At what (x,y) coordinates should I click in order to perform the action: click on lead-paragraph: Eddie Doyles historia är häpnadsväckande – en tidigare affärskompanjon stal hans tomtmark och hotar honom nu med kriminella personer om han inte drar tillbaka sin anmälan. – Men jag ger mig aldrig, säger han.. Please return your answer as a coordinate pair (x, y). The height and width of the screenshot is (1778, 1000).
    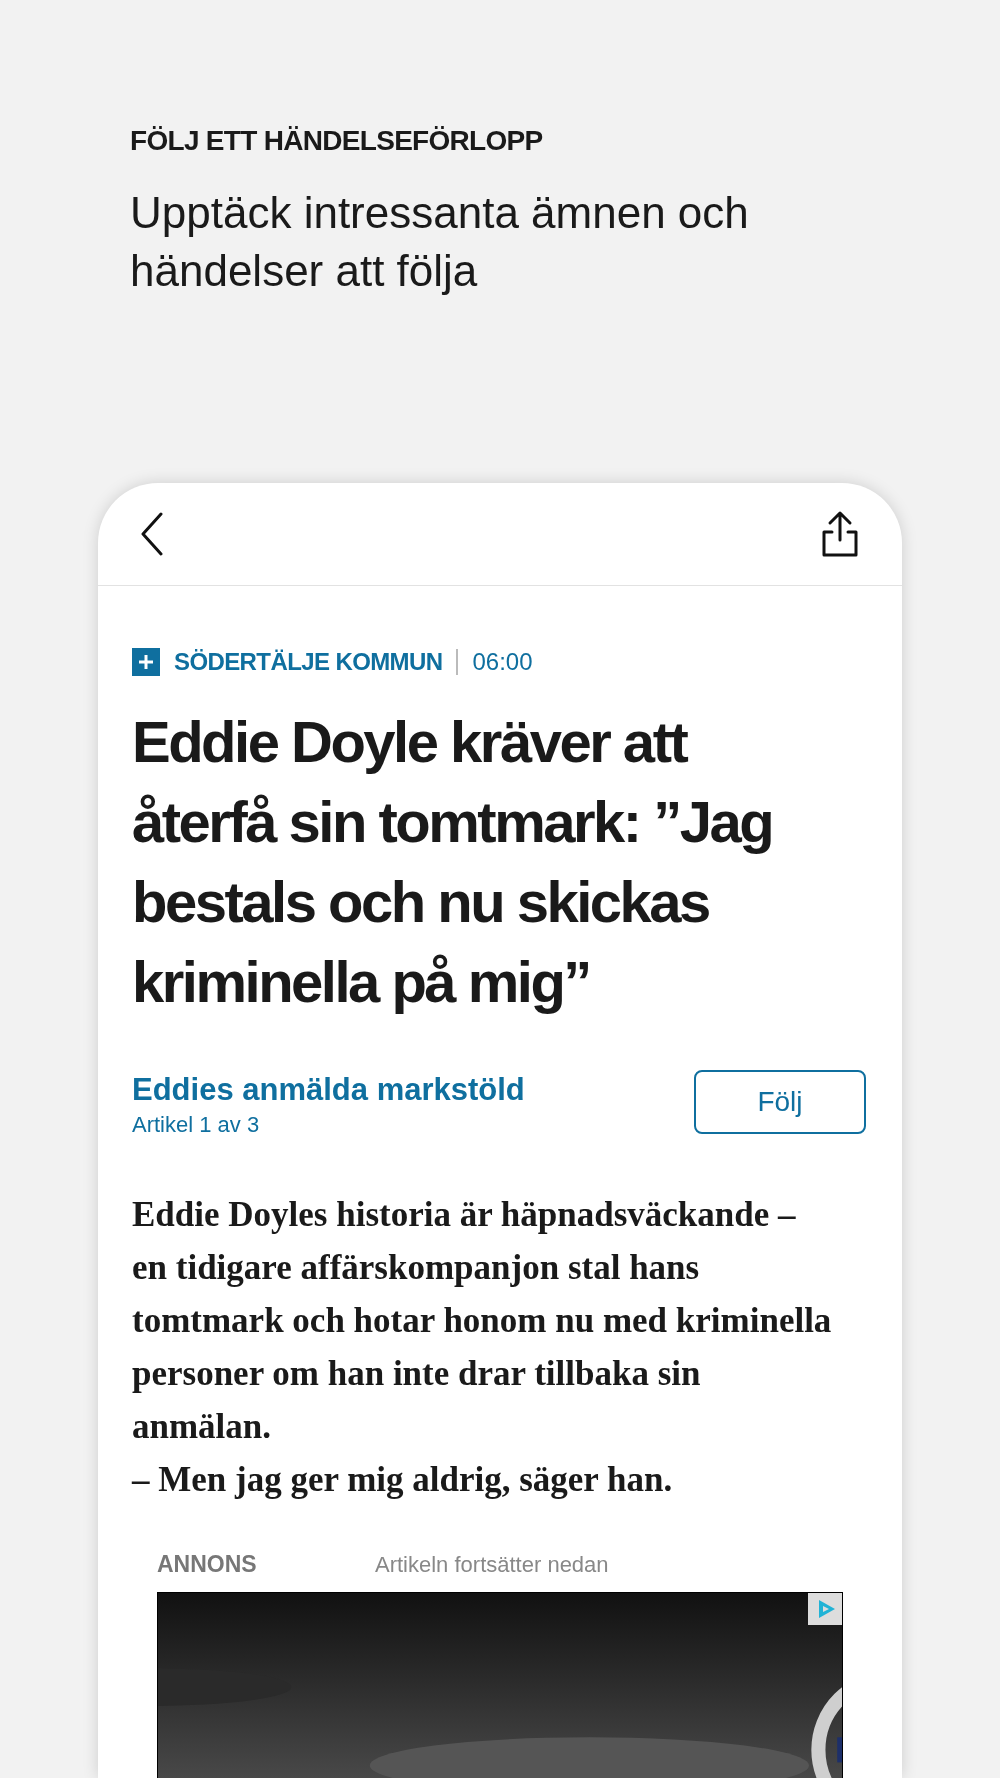
    Looking at the image, I should click on (482, 1347).